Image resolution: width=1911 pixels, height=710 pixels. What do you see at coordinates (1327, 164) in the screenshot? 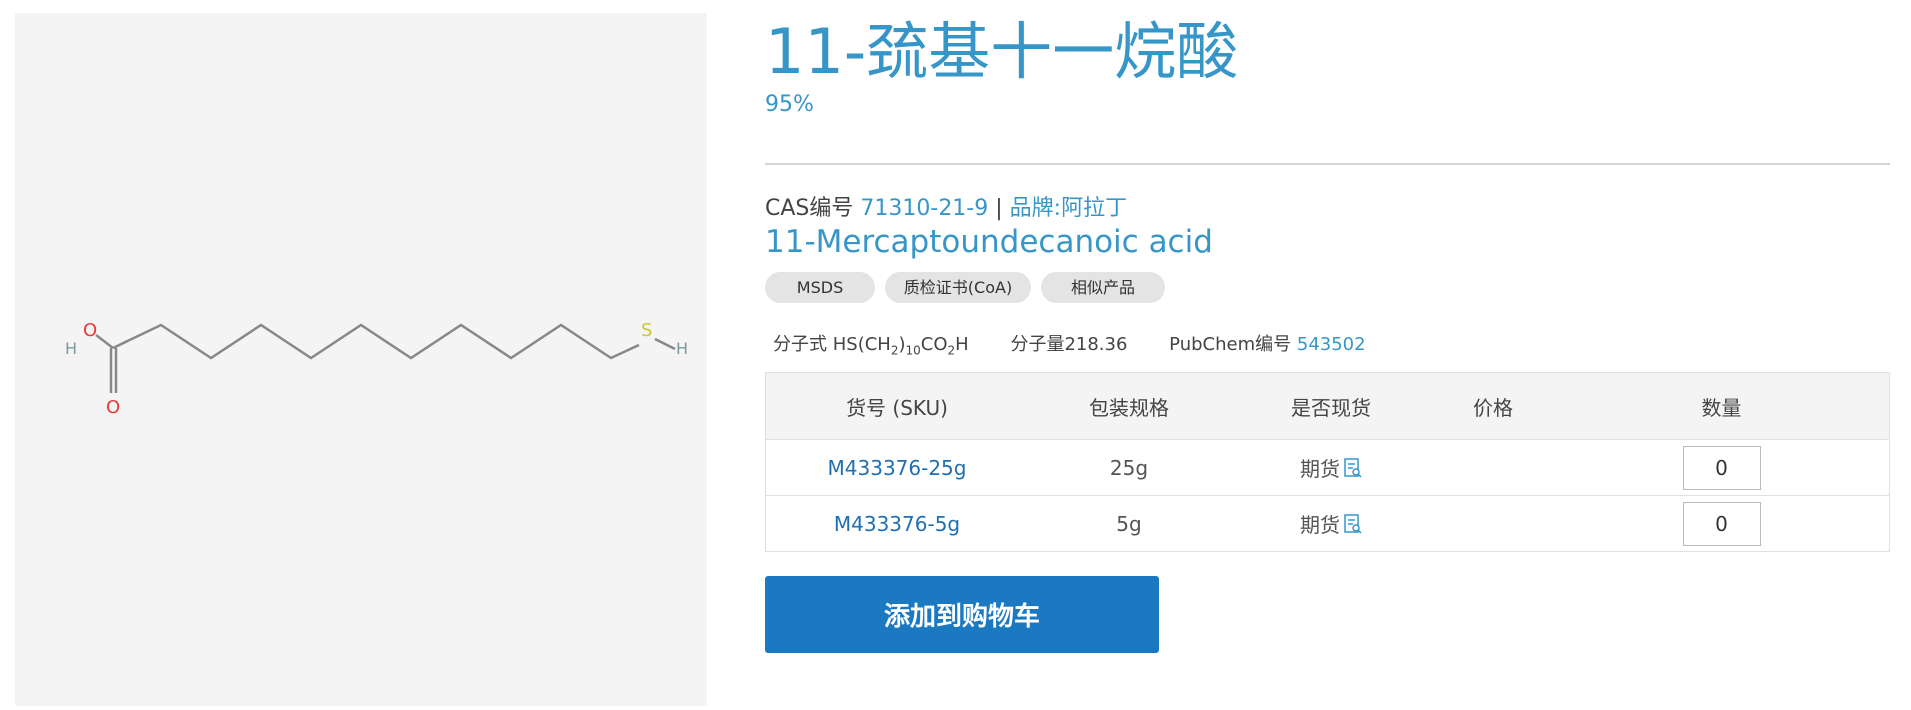
I see `divider` at bounding box center [1327, 164].